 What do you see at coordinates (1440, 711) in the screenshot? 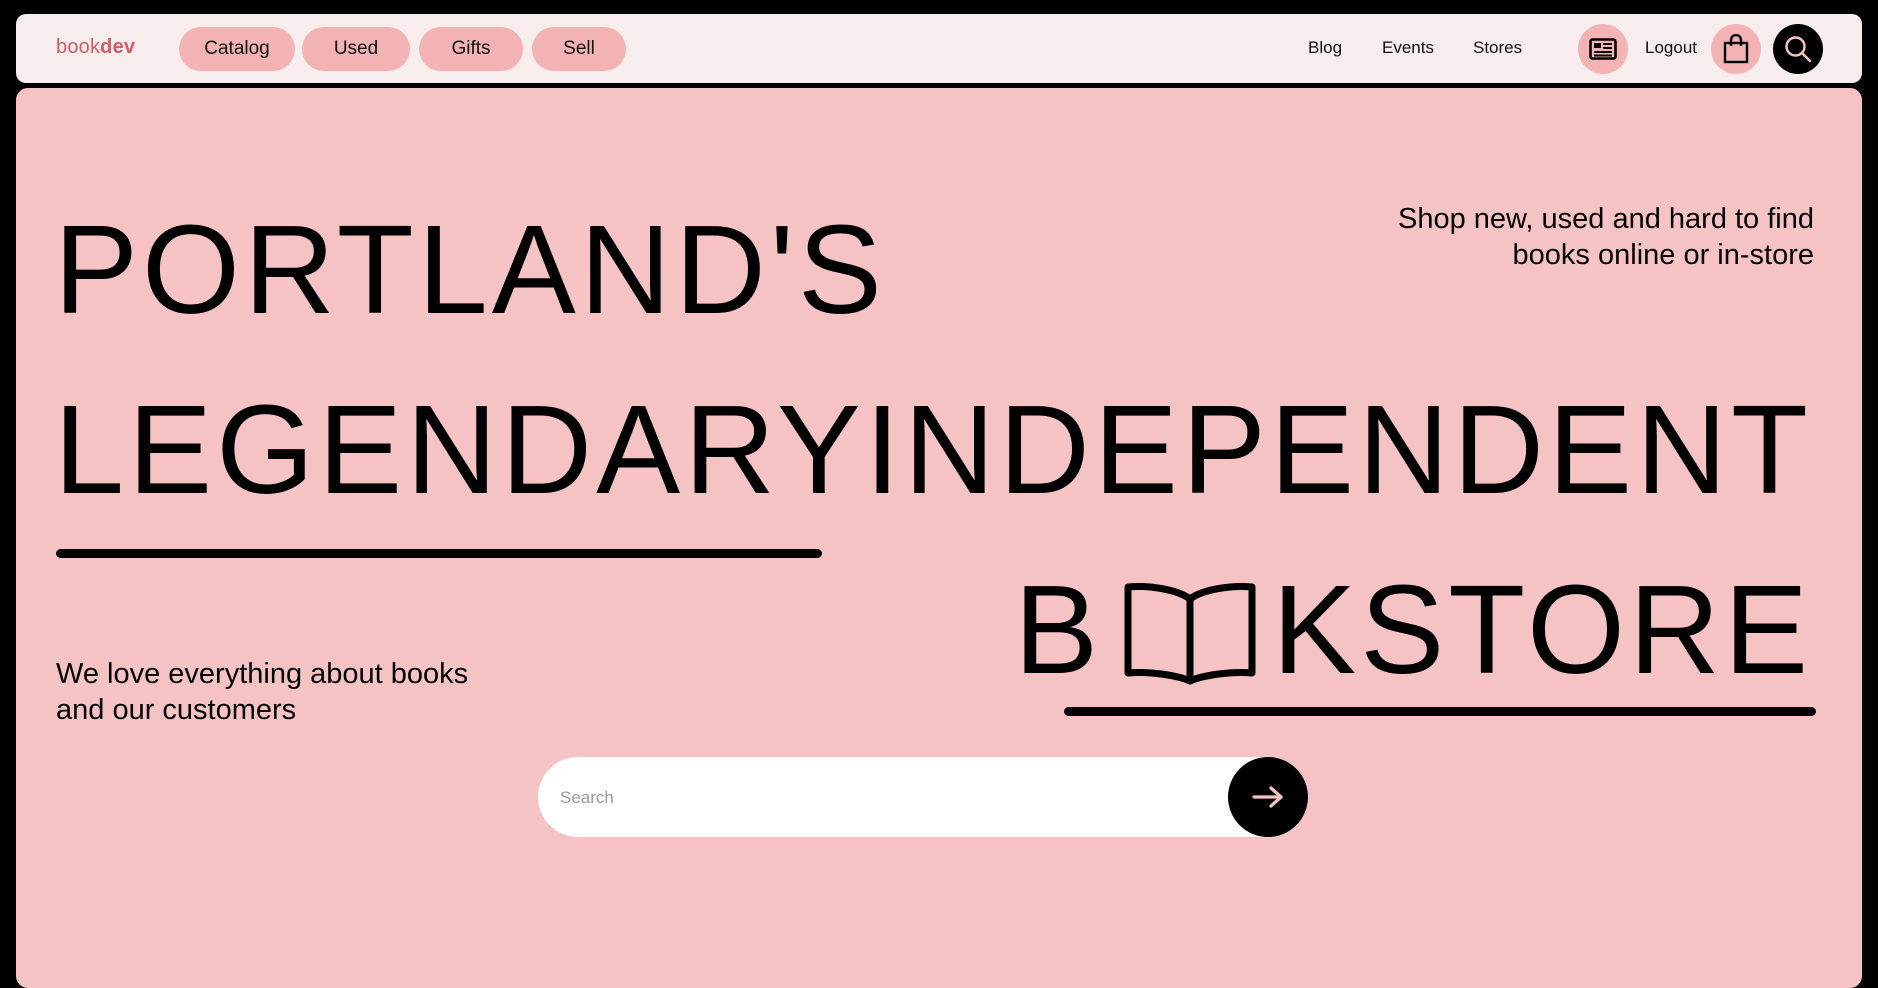
I see `divider-rule-right` at bounding box center [1440, 711].